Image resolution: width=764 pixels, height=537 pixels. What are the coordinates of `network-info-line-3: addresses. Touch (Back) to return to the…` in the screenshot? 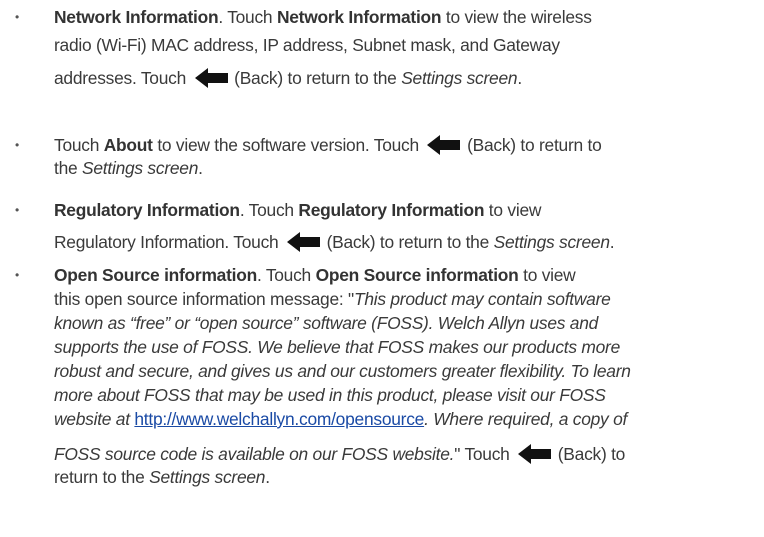 It's located at (288, 78).